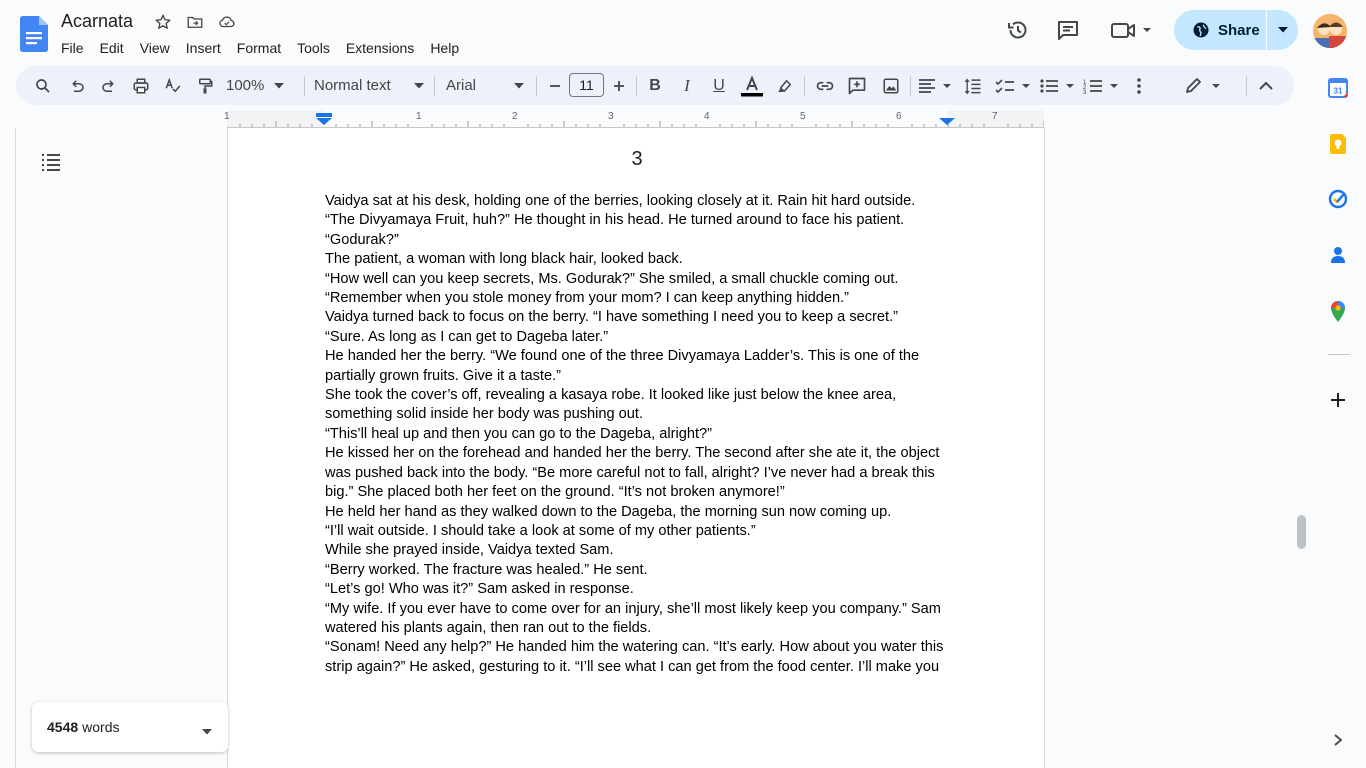 Image resolution: width=1366 pixels, height=768 pixels. I want to click on share-label: Share, so click(1239, 30).